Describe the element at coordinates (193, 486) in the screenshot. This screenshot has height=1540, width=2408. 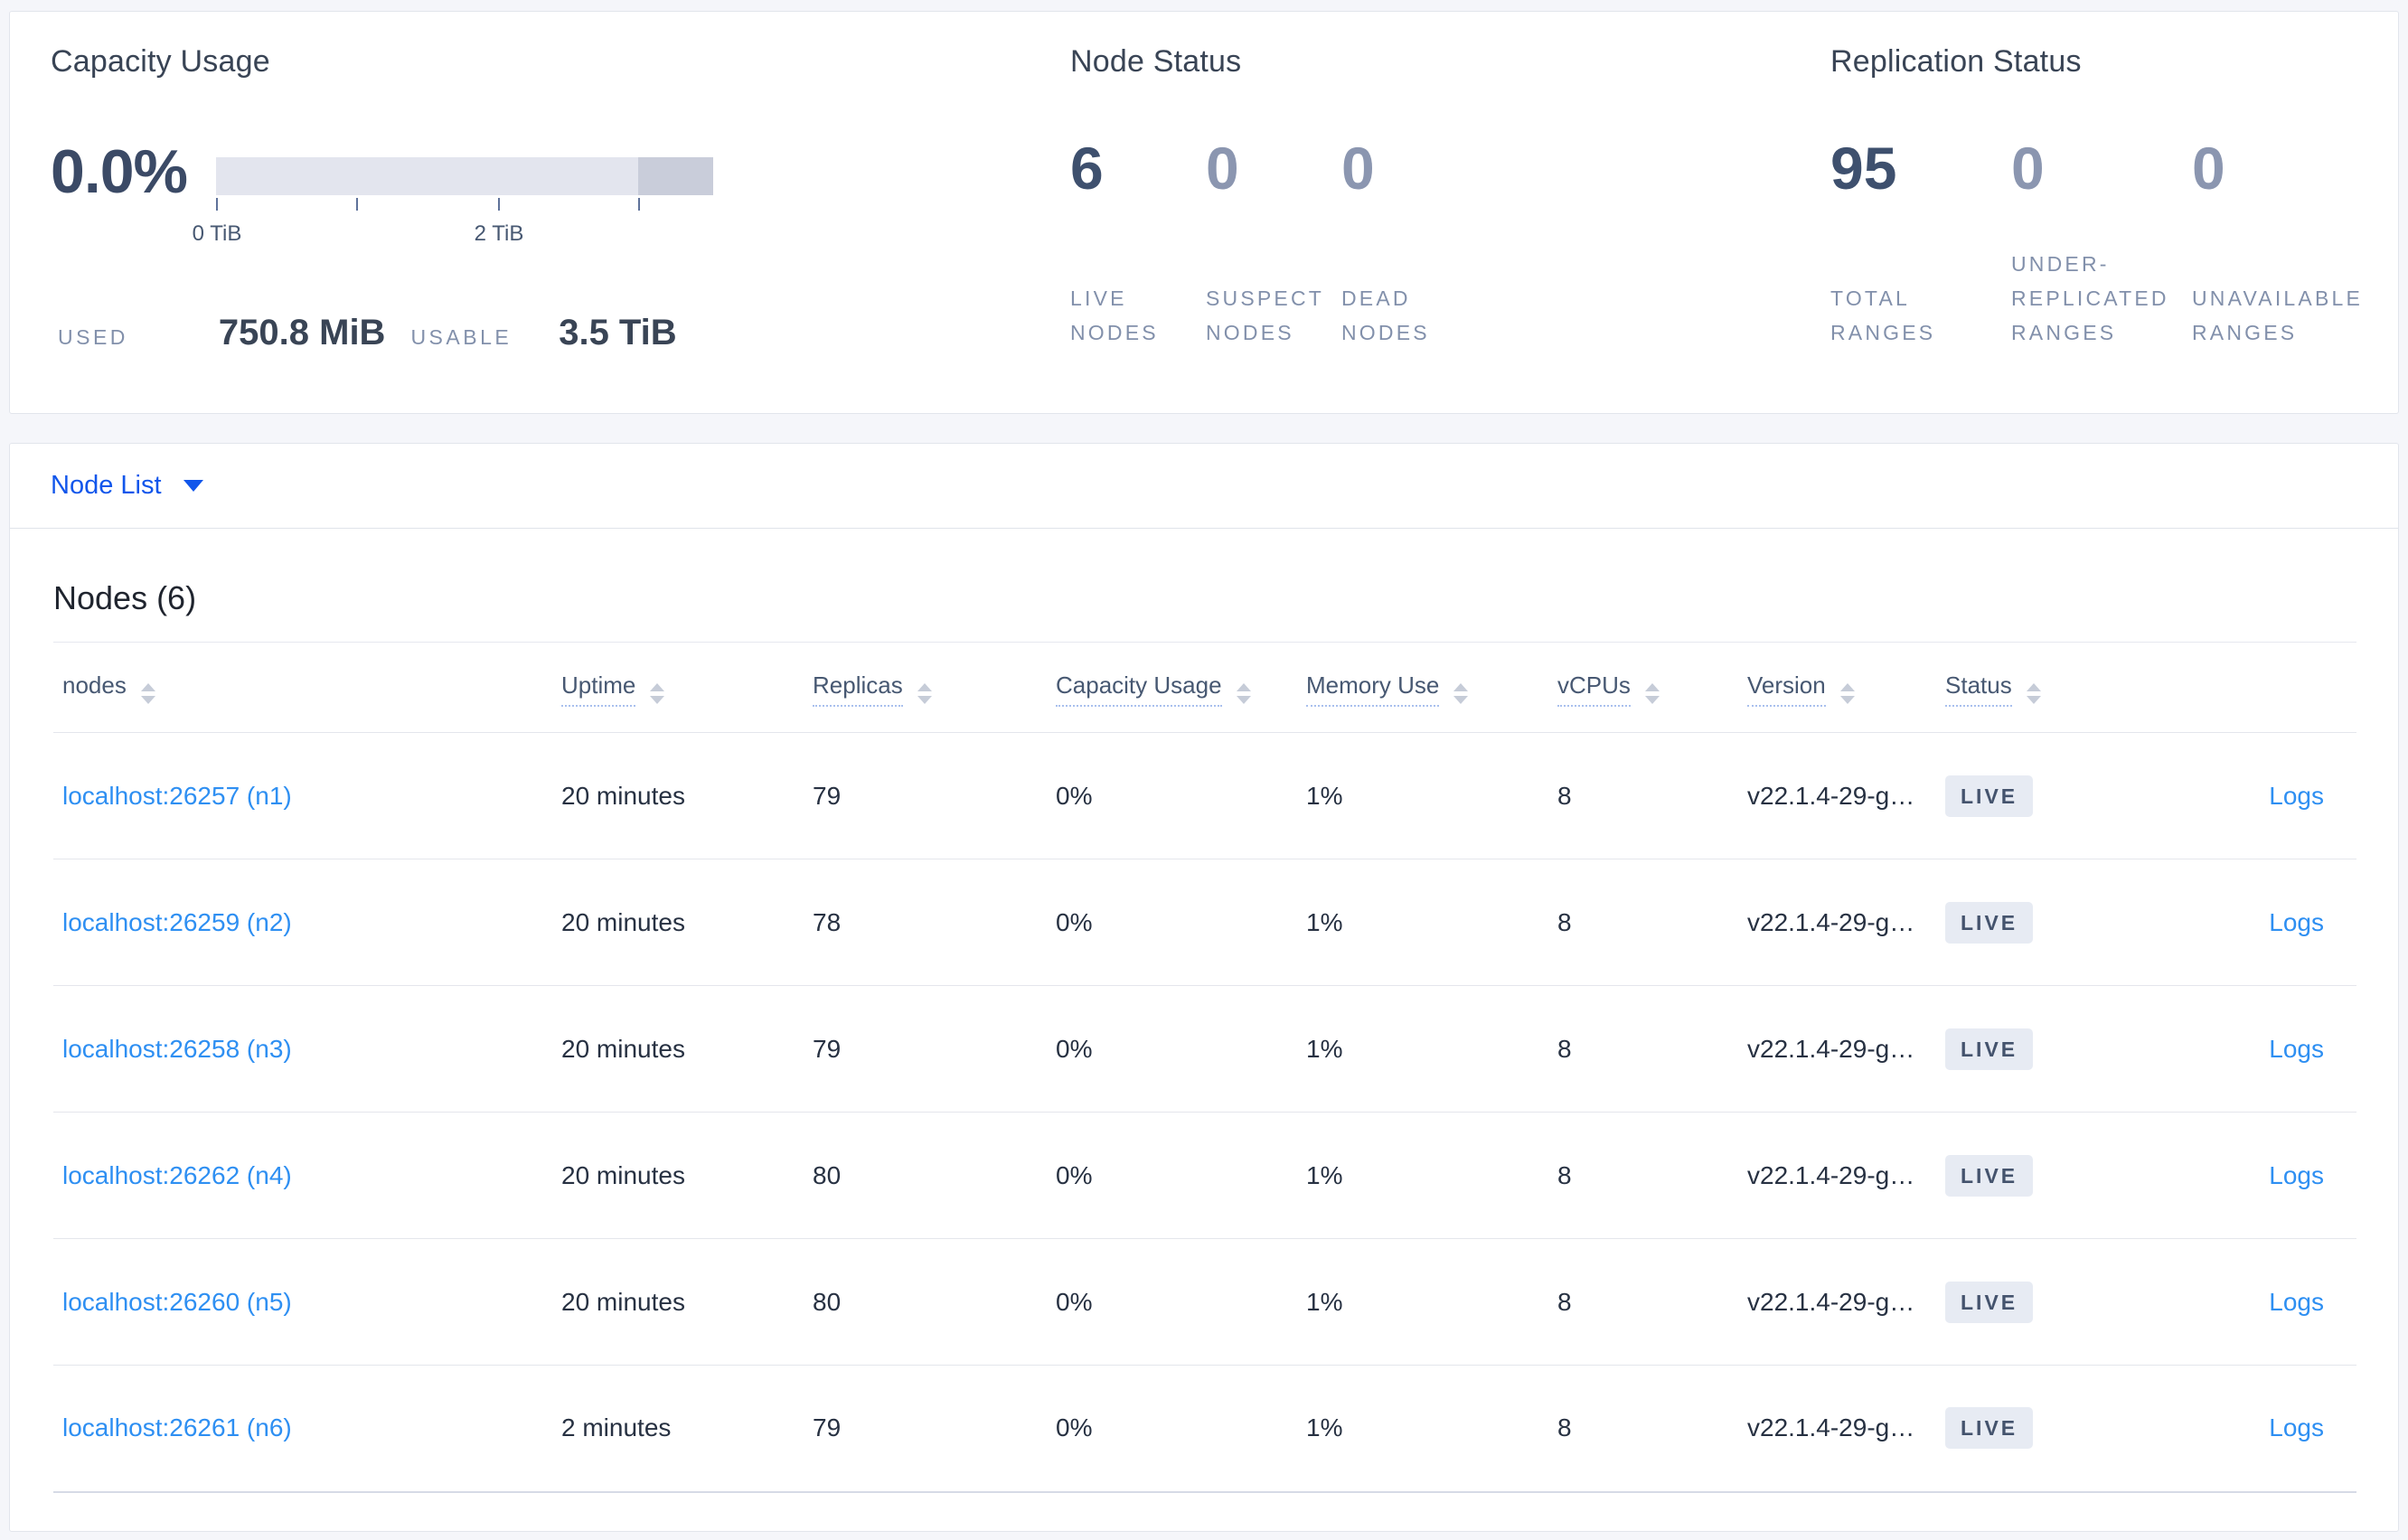
I see `chevron-down-icon` at that location.